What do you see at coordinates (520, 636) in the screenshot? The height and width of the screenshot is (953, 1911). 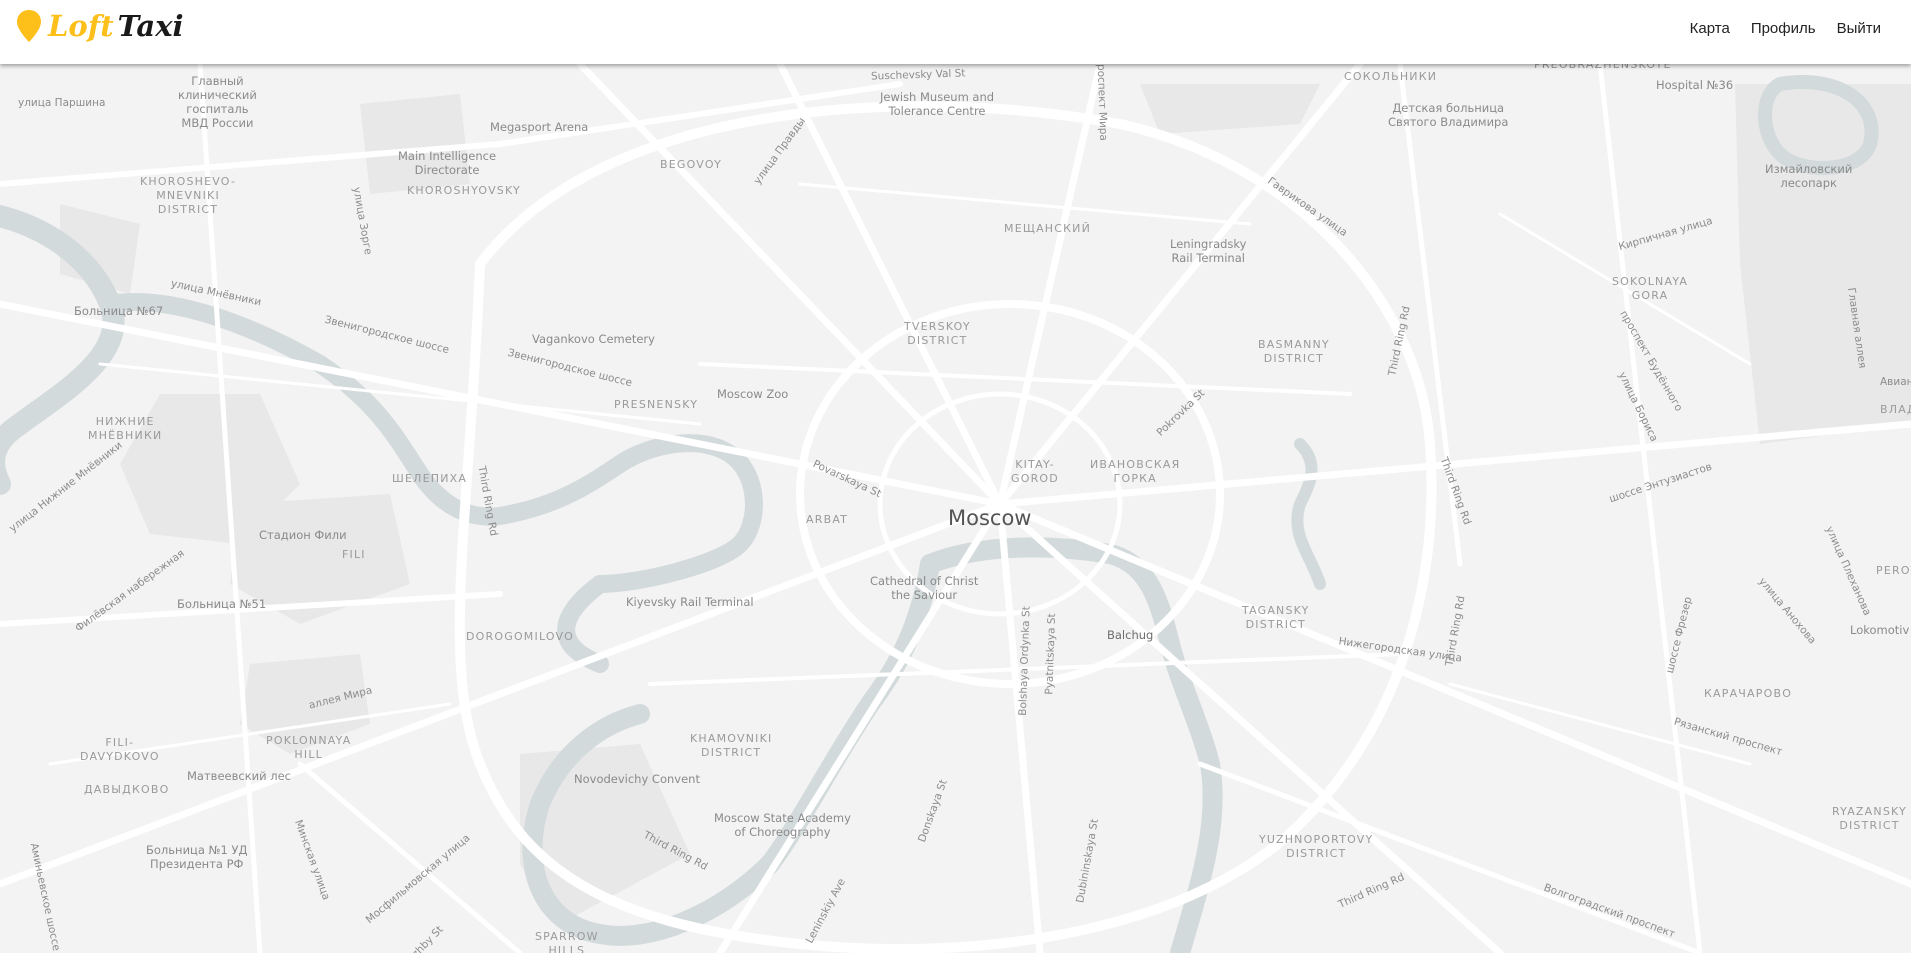 I see `map-label: DOROGOMILOVO` at bounding box center [520, 636].